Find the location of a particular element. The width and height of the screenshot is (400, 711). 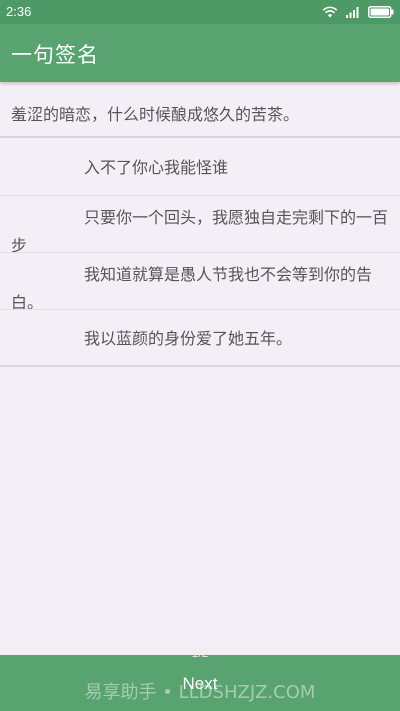

header-quote-text: 羞涩的暗恋，什么时候酿成悠久的苦茶。 is located at coordinates (155, 114).